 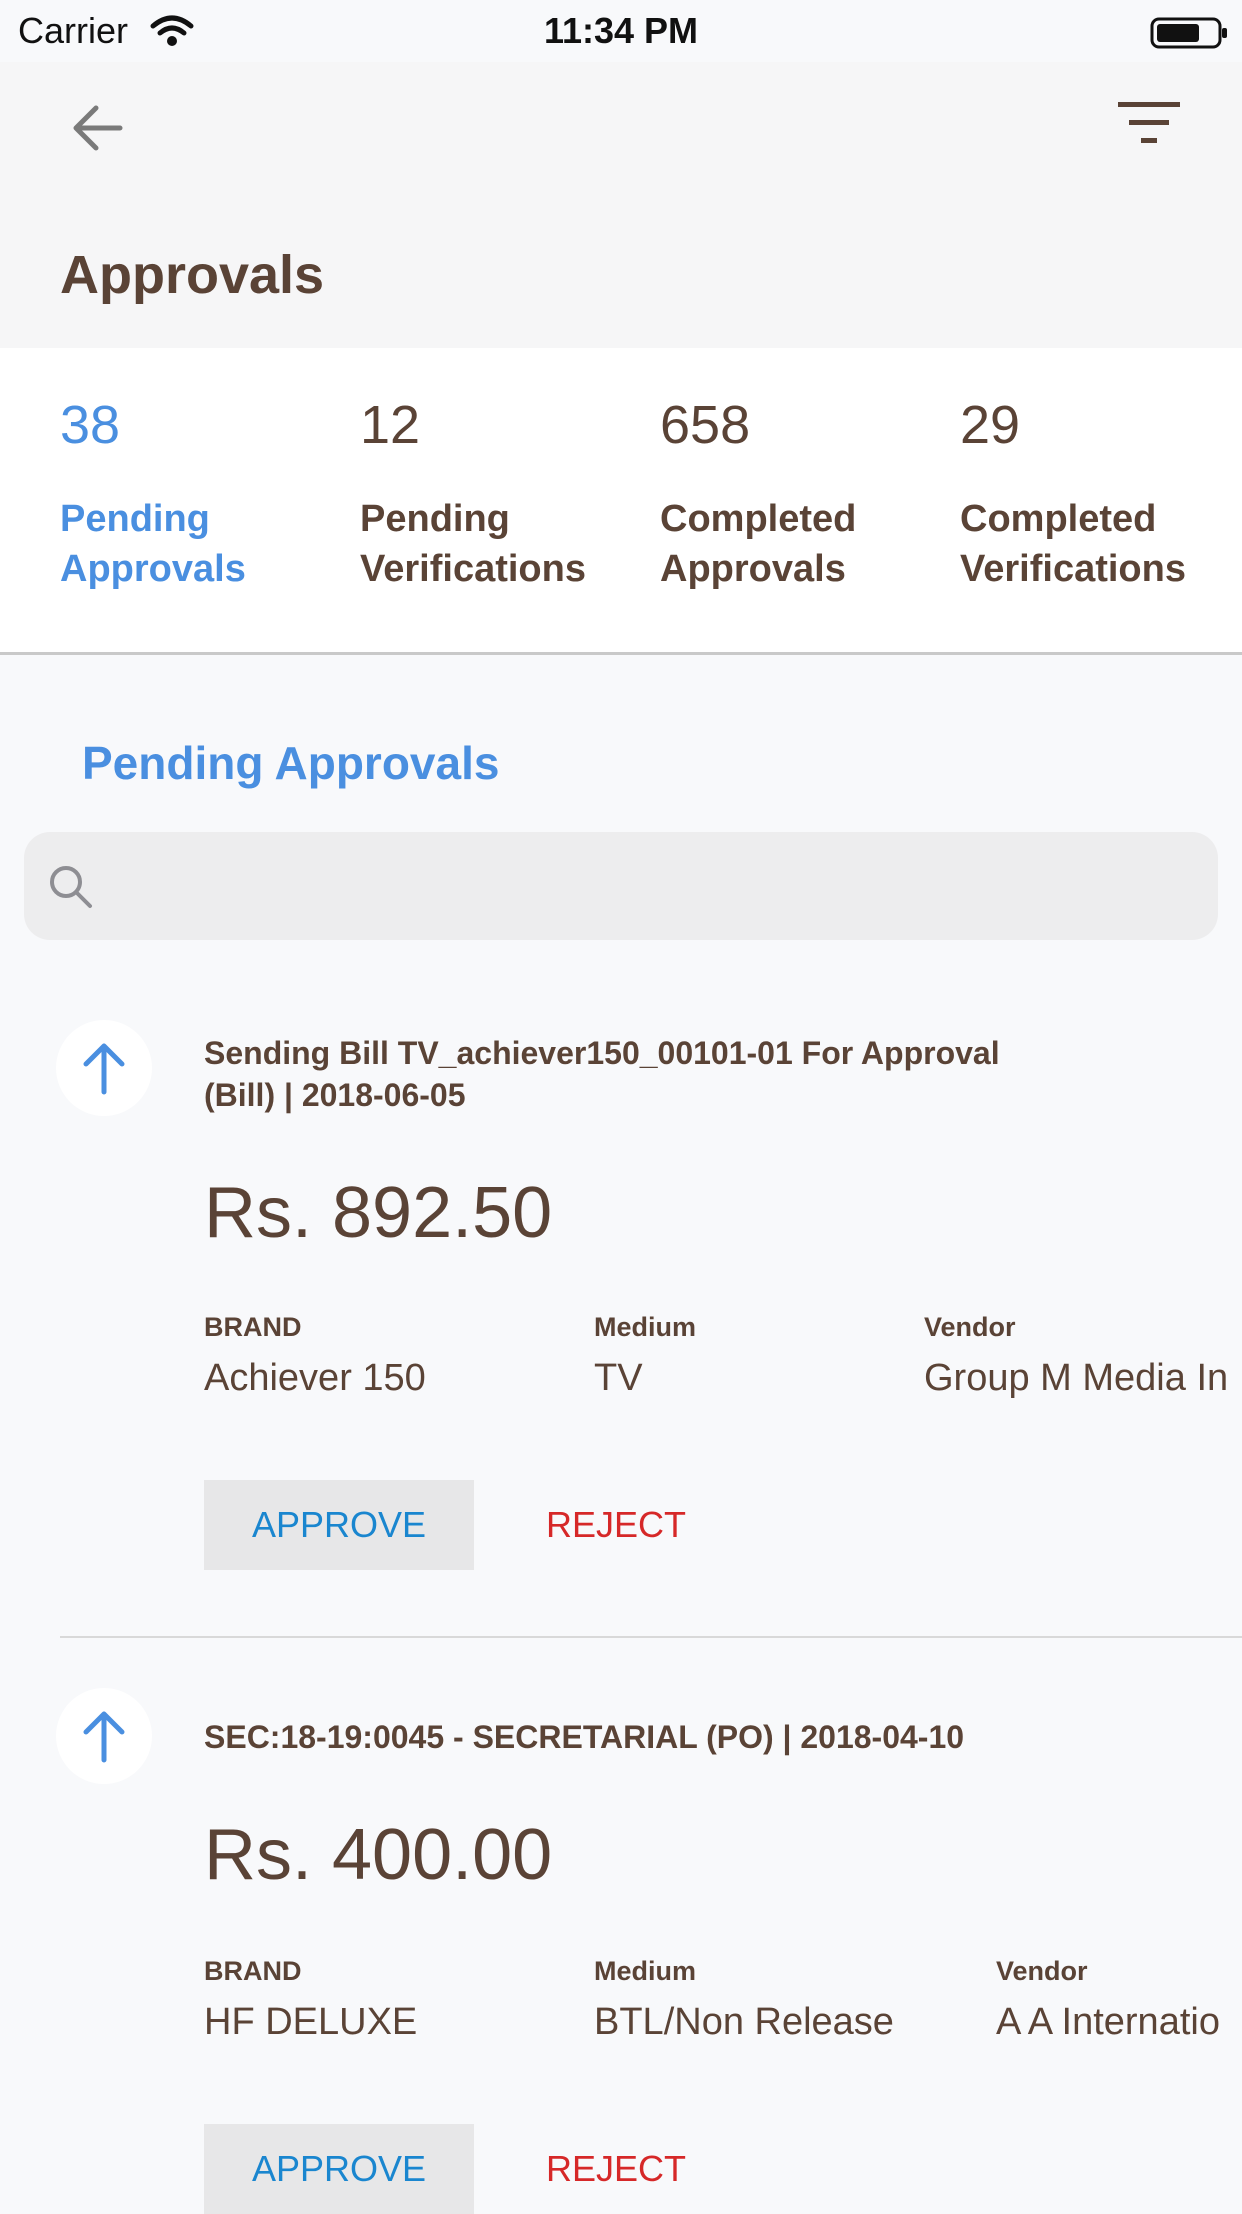 I want to click on stat-count: 38, so click(x=90, y=425).